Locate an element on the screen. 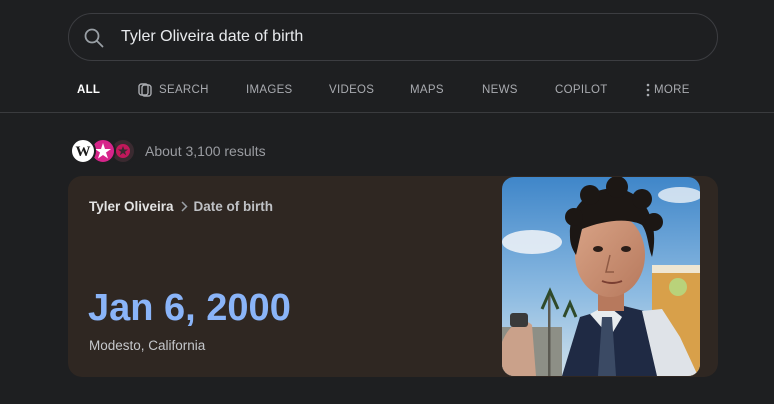 Image resolution: width=774 pixels, height=404 pixels. breadcrumb-entity: Tyler Oliveira is located at coordinates (131, 206).